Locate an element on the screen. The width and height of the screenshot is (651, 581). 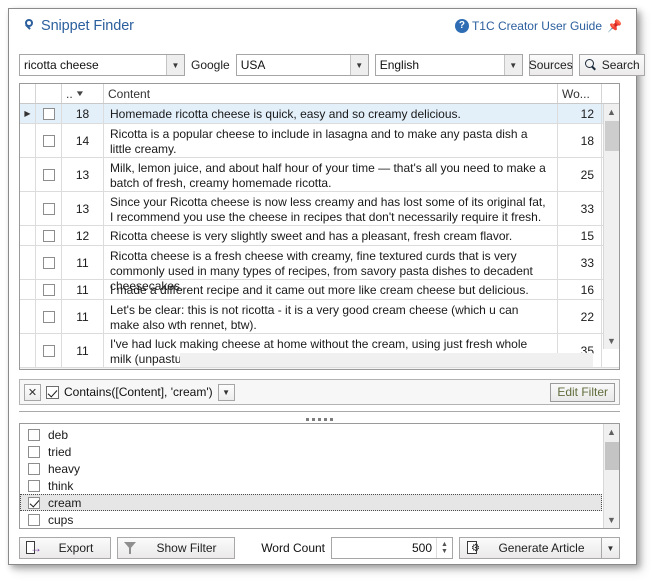
export-button: Export is located at coordinates (65, 548).